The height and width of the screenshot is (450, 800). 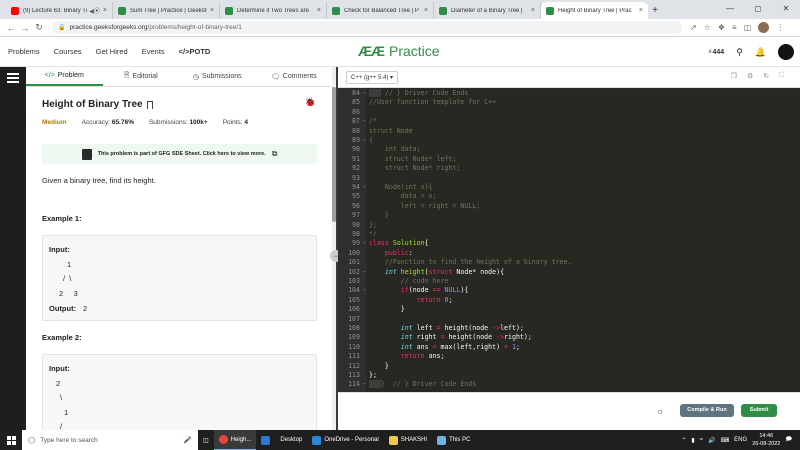 What do you see at coordinates (786, 8) in the screenshot?
I see `close-window-icon: ✕` at bounding box center [786, 8].